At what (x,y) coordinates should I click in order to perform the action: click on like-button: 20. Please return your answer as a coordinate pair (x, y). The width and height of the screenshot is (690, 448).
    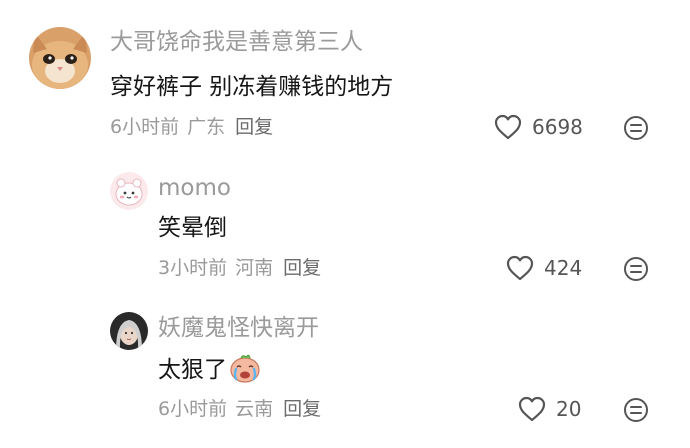
    Looking at the image, I should click on (549, 409).